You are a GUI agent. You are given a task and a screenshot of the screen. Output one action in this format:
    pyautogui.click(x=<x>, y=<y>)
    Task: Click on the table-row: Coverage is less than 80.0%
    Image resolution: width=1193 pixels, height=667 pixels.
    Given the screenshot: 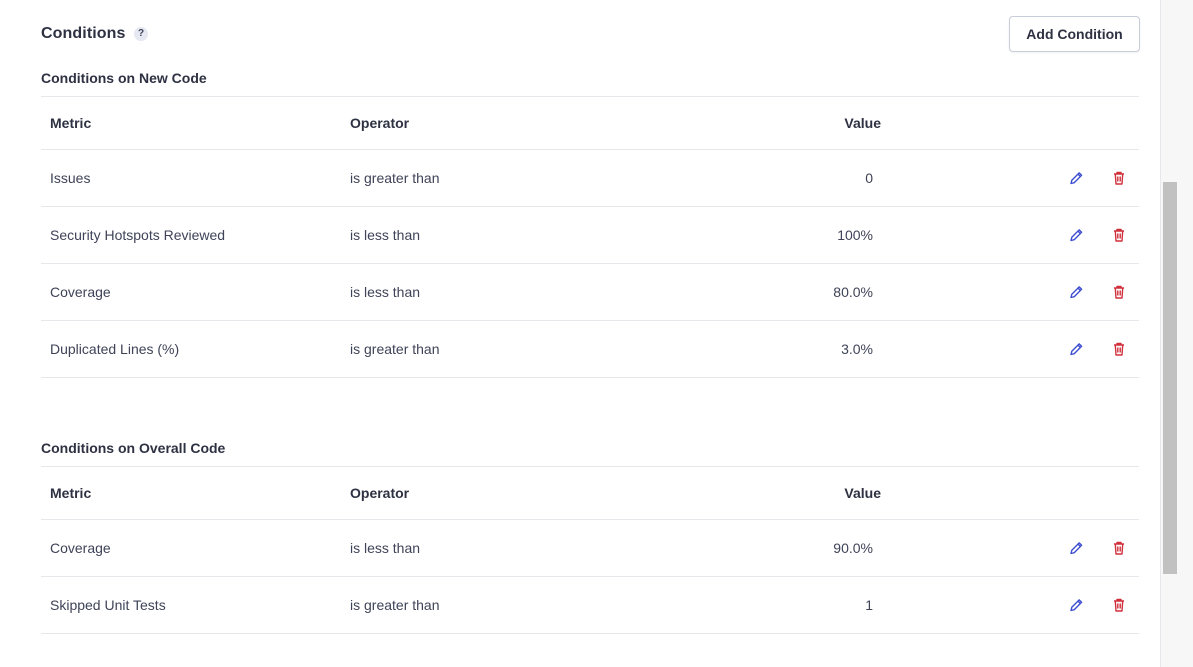 What is the action you would take?
    pyautogui.click(x=590, y=292)
    